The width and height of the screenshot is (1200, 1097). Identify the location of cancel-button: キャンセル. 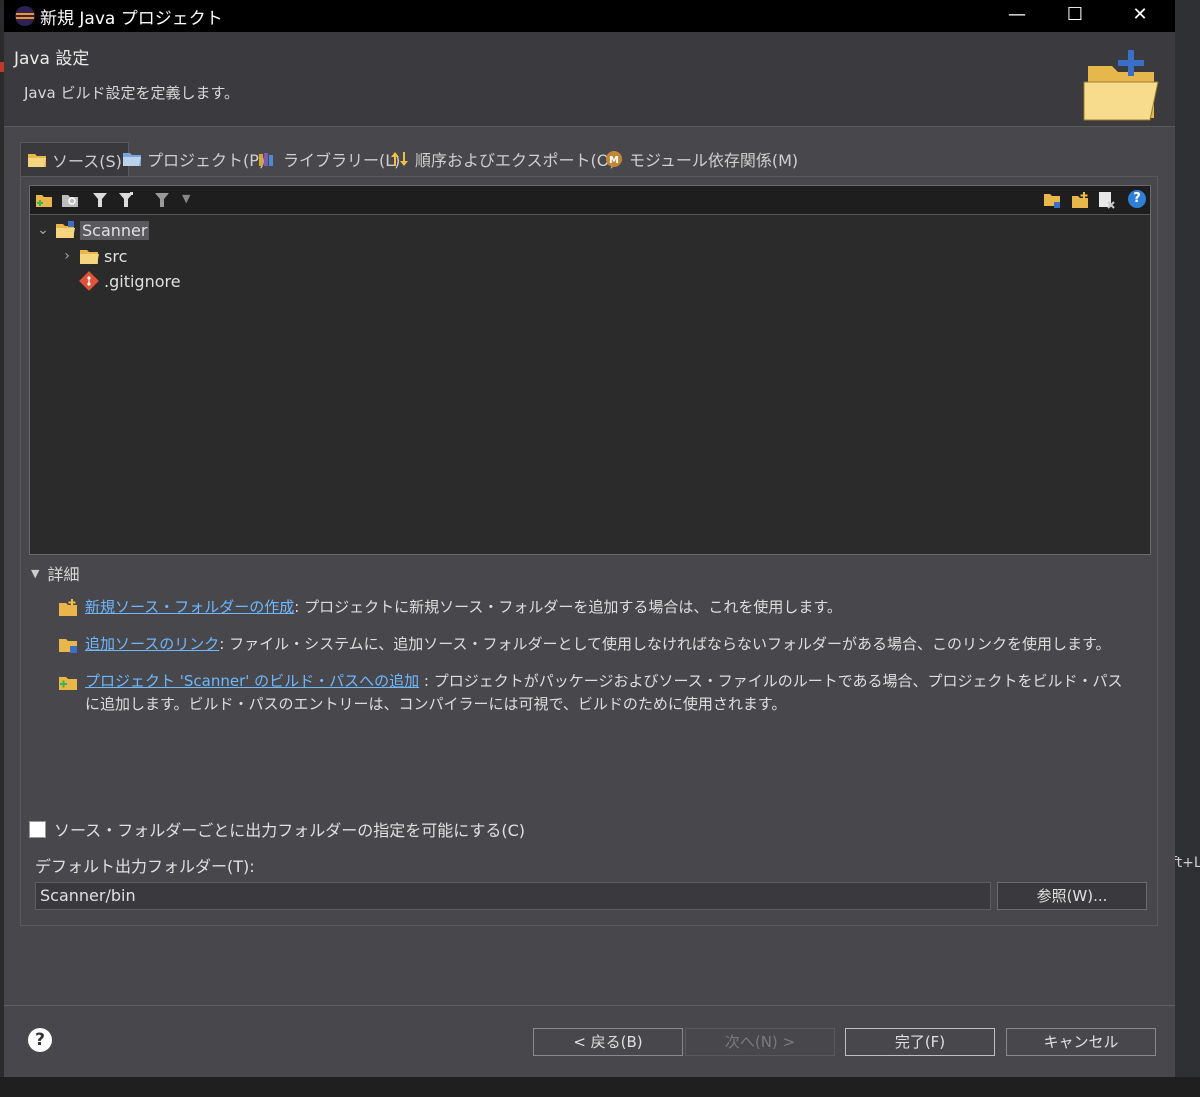
(1081, 1042).